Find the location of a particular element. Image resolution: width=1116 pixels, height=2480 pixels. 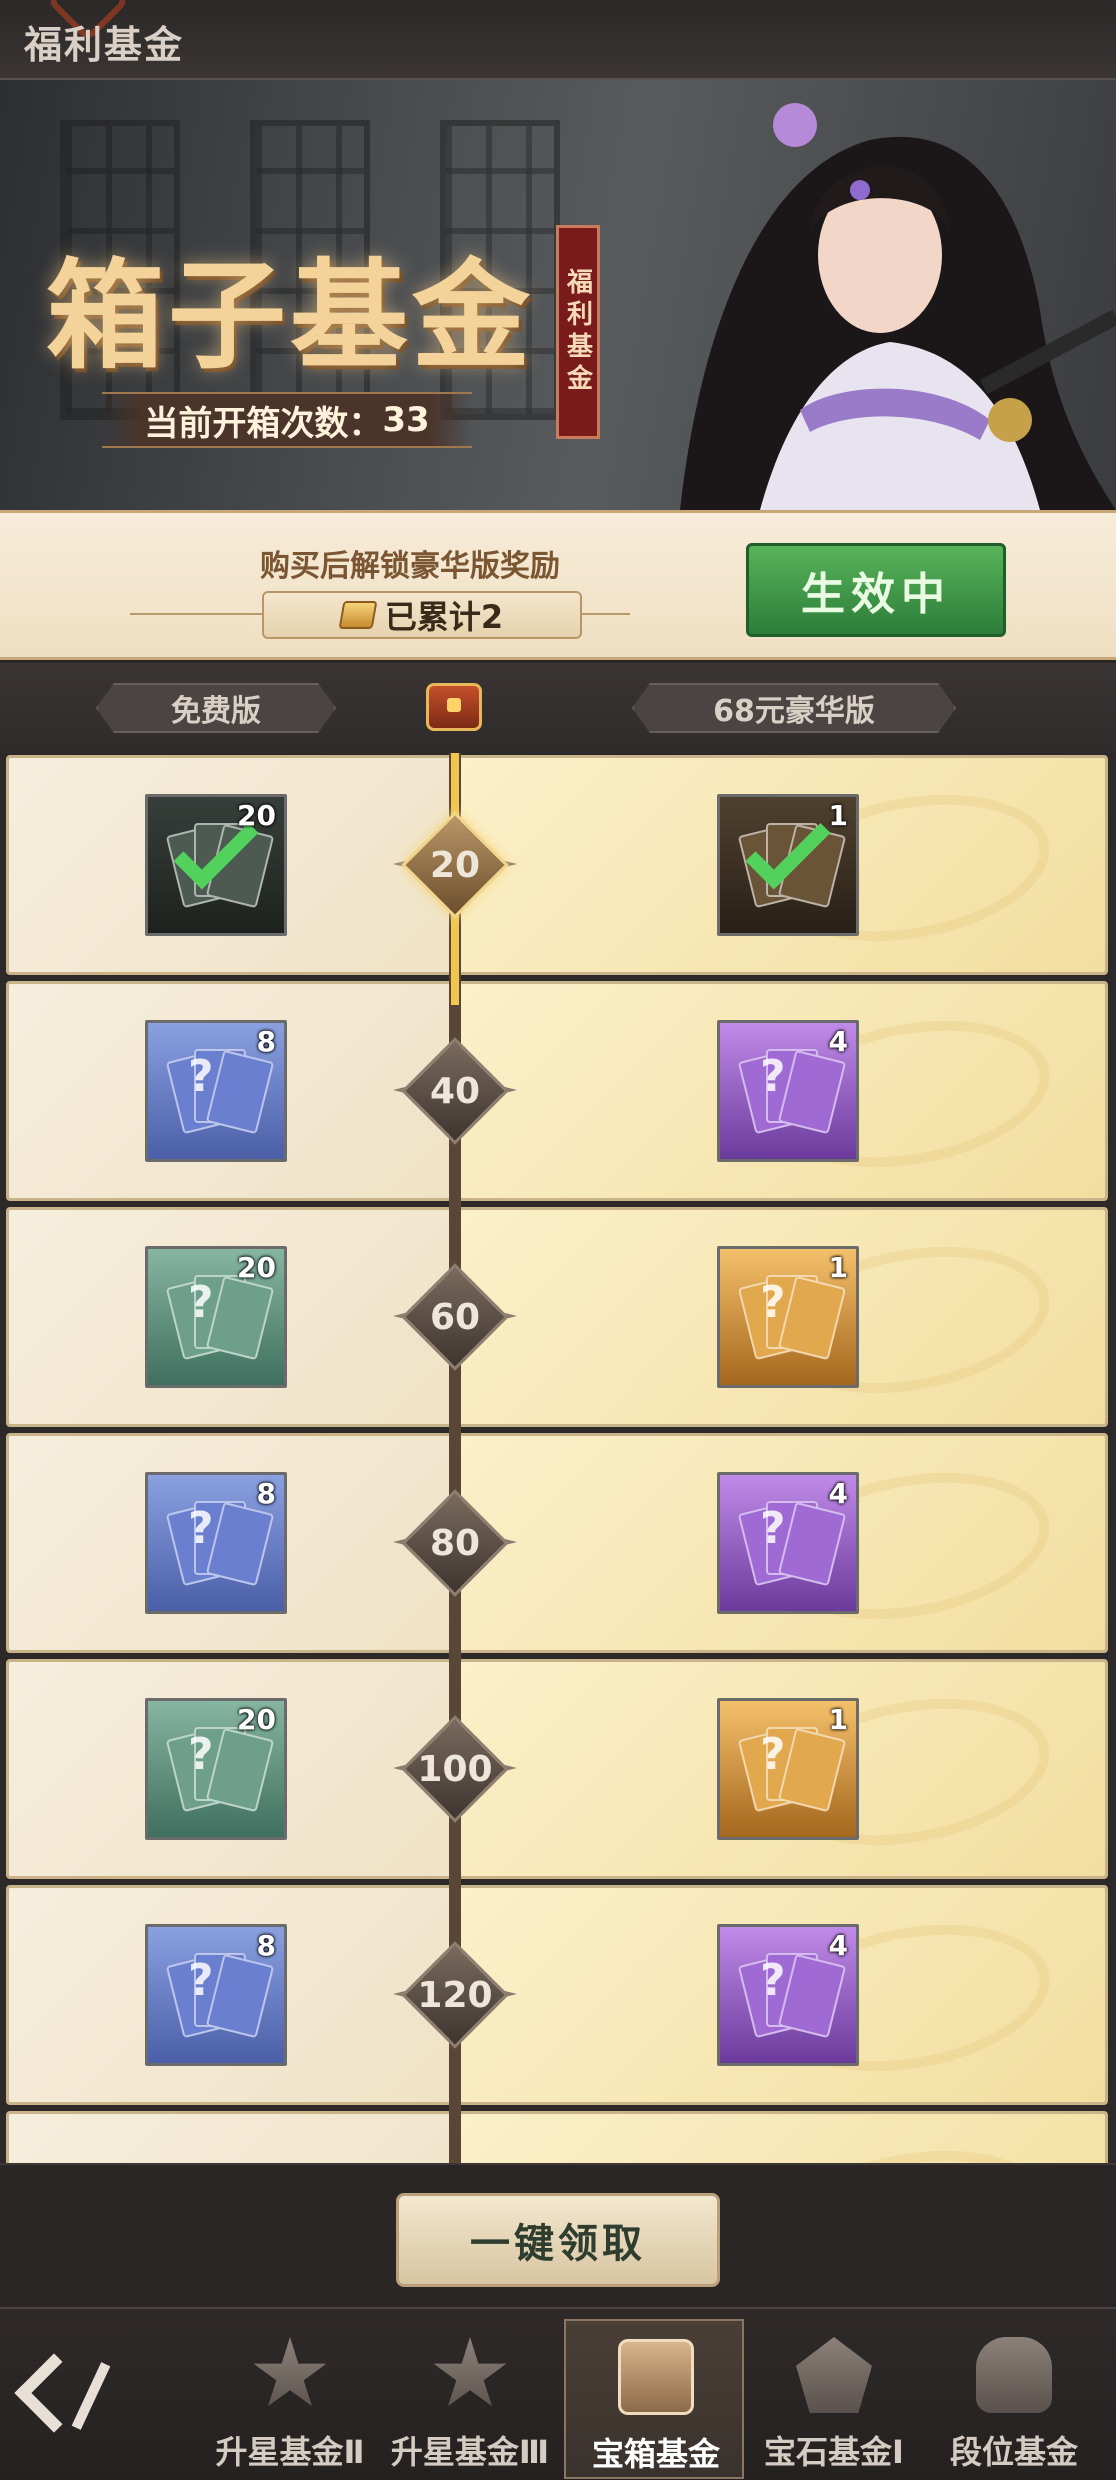

milestone-number: 80 is located at coordinates (455, 1543).